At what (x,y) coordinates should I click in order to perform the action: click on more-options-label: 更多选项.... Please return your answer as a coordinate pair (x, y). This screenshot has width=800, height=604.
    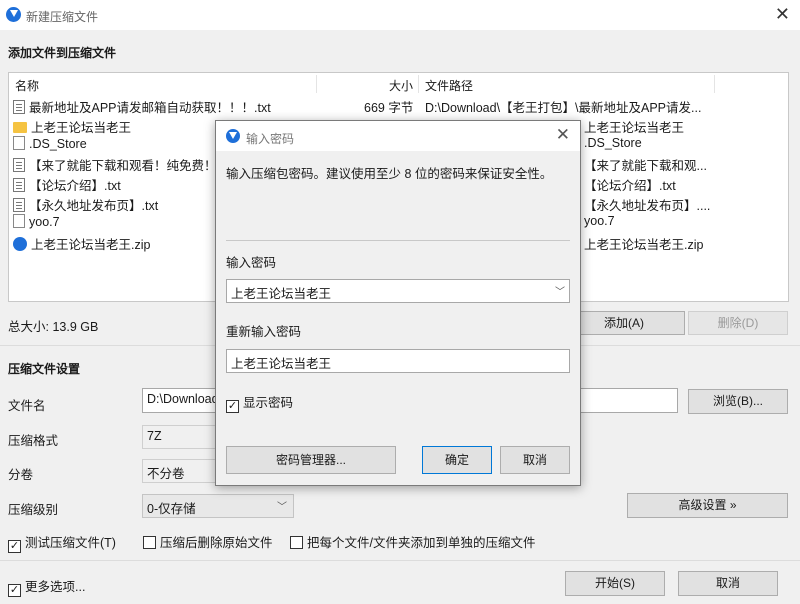
    Looking at the image, I should click on (55, 587).